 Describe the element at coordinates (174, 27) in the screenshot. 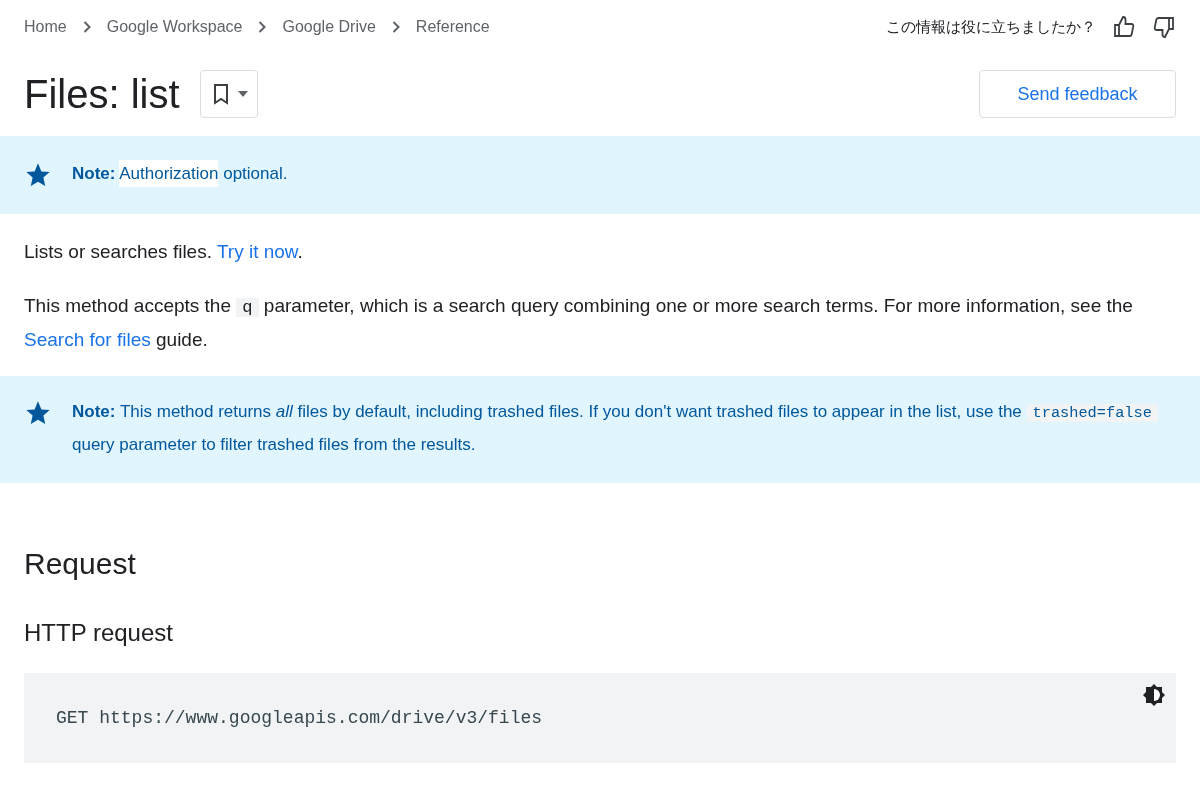

I see `breadcrumb-link: Google Workspace` at that location.